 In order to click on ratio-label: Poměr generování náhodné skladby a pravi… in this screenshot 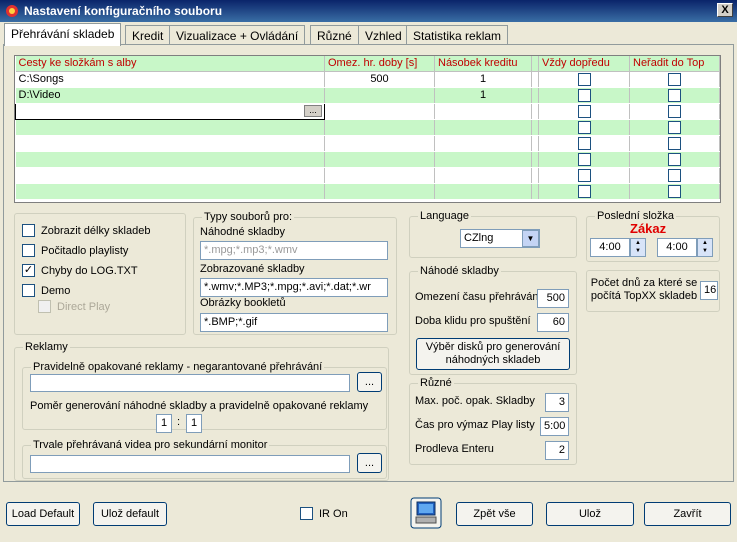, I will do `click(199, 406)`.